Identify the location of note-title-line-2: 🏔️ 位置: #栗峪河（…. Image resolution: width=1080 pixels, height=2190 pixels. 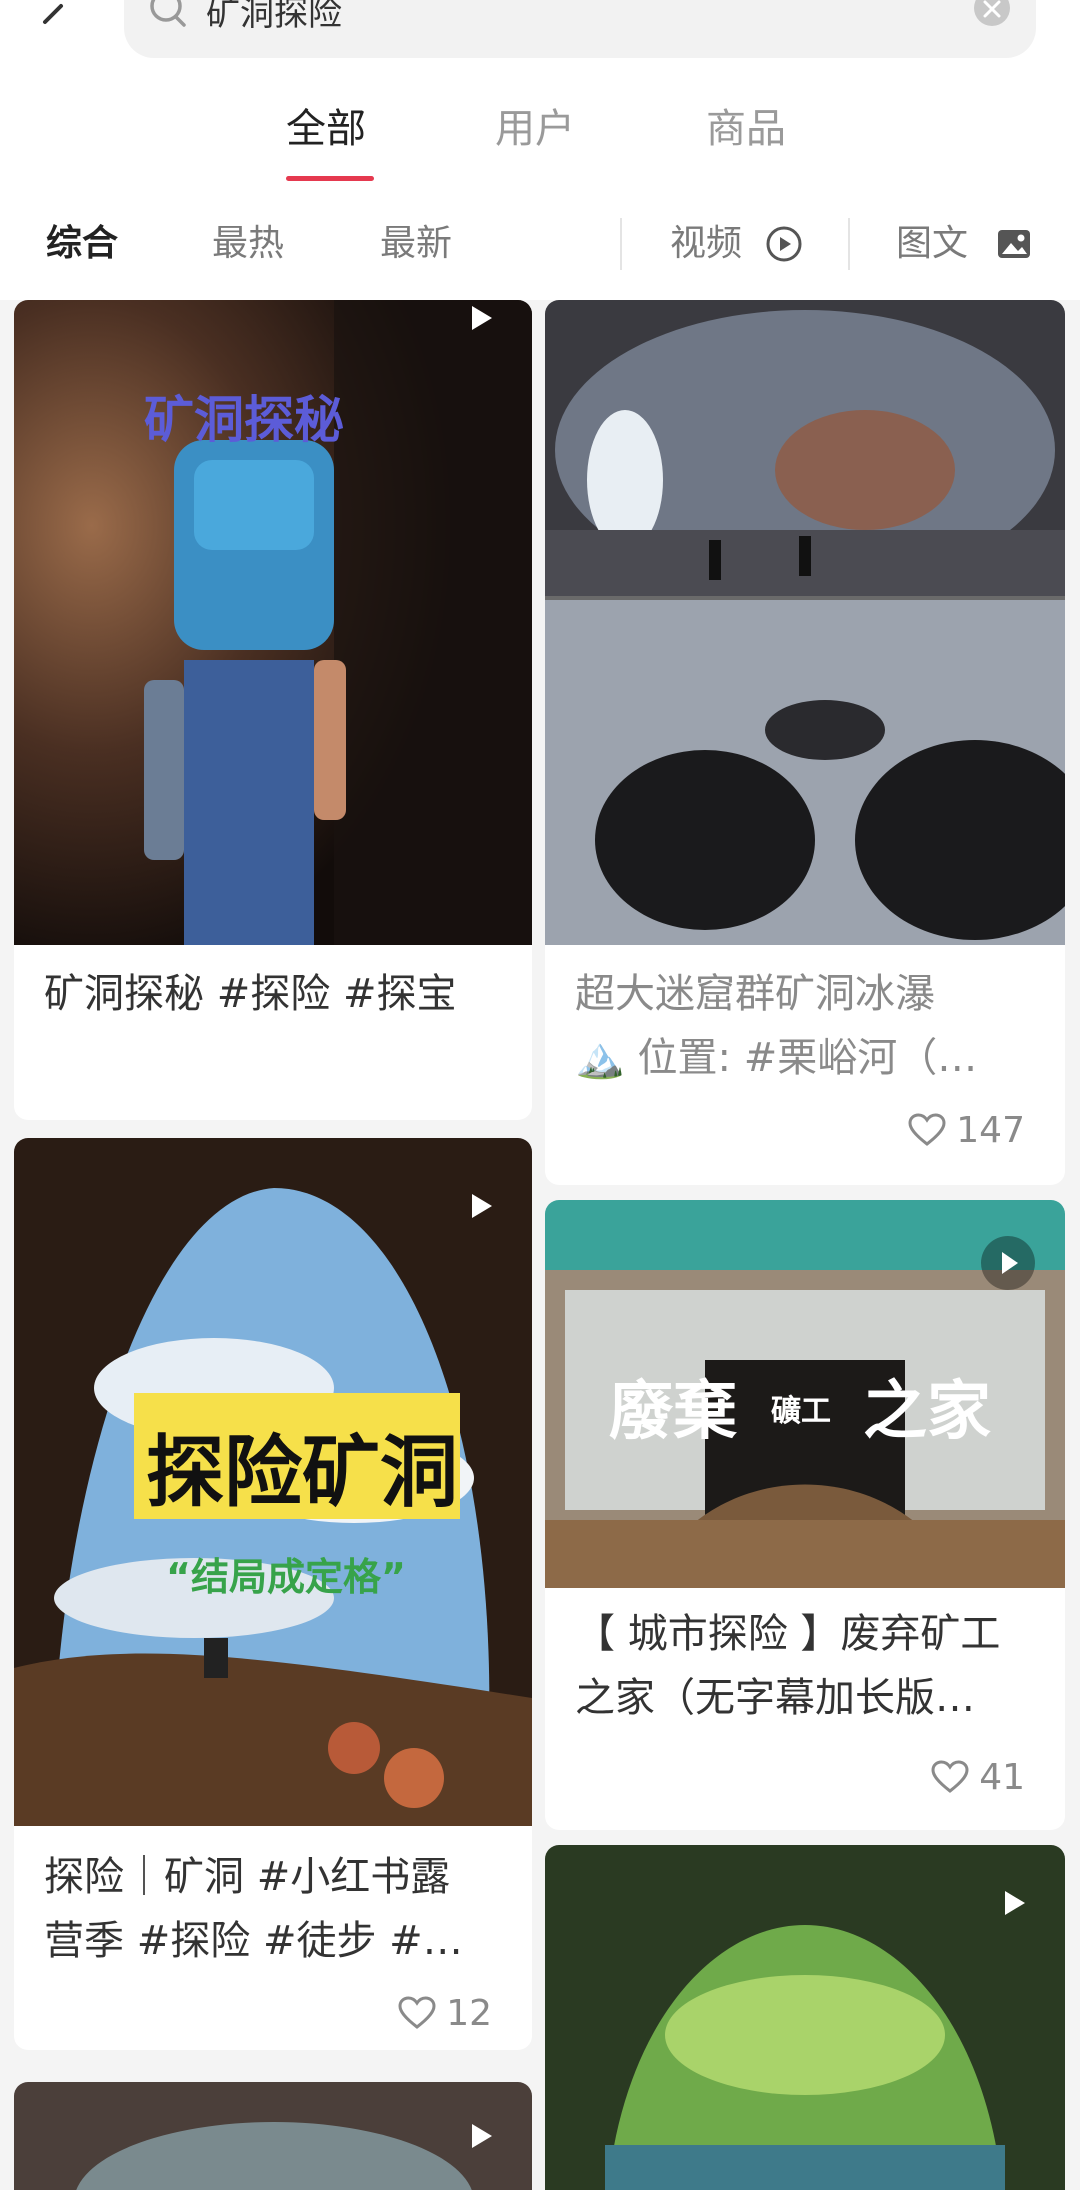
(776, 1058).